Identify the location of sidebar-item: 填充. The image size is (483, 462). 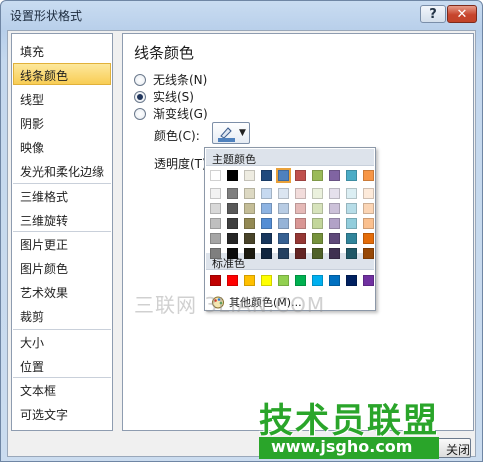
(62, 50).